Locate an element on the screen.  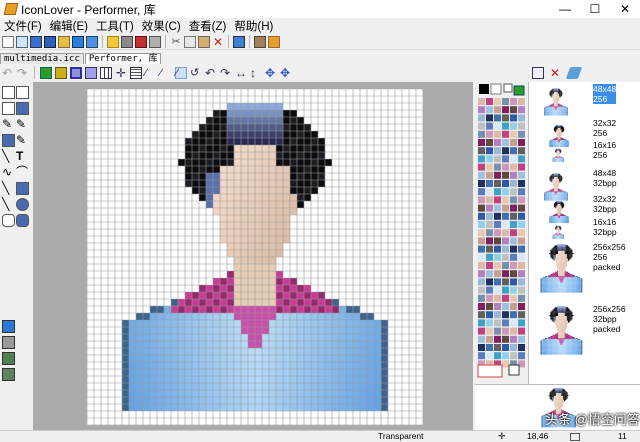
cube-green-icon is located at coordinates (46, 72).